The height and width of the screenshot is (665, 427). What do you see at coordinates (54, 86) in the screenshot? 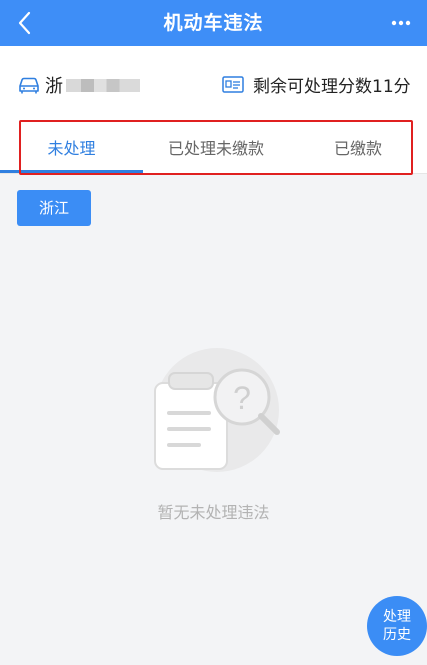
I see `plate-number: 浙` at bounding box center [54, 86].